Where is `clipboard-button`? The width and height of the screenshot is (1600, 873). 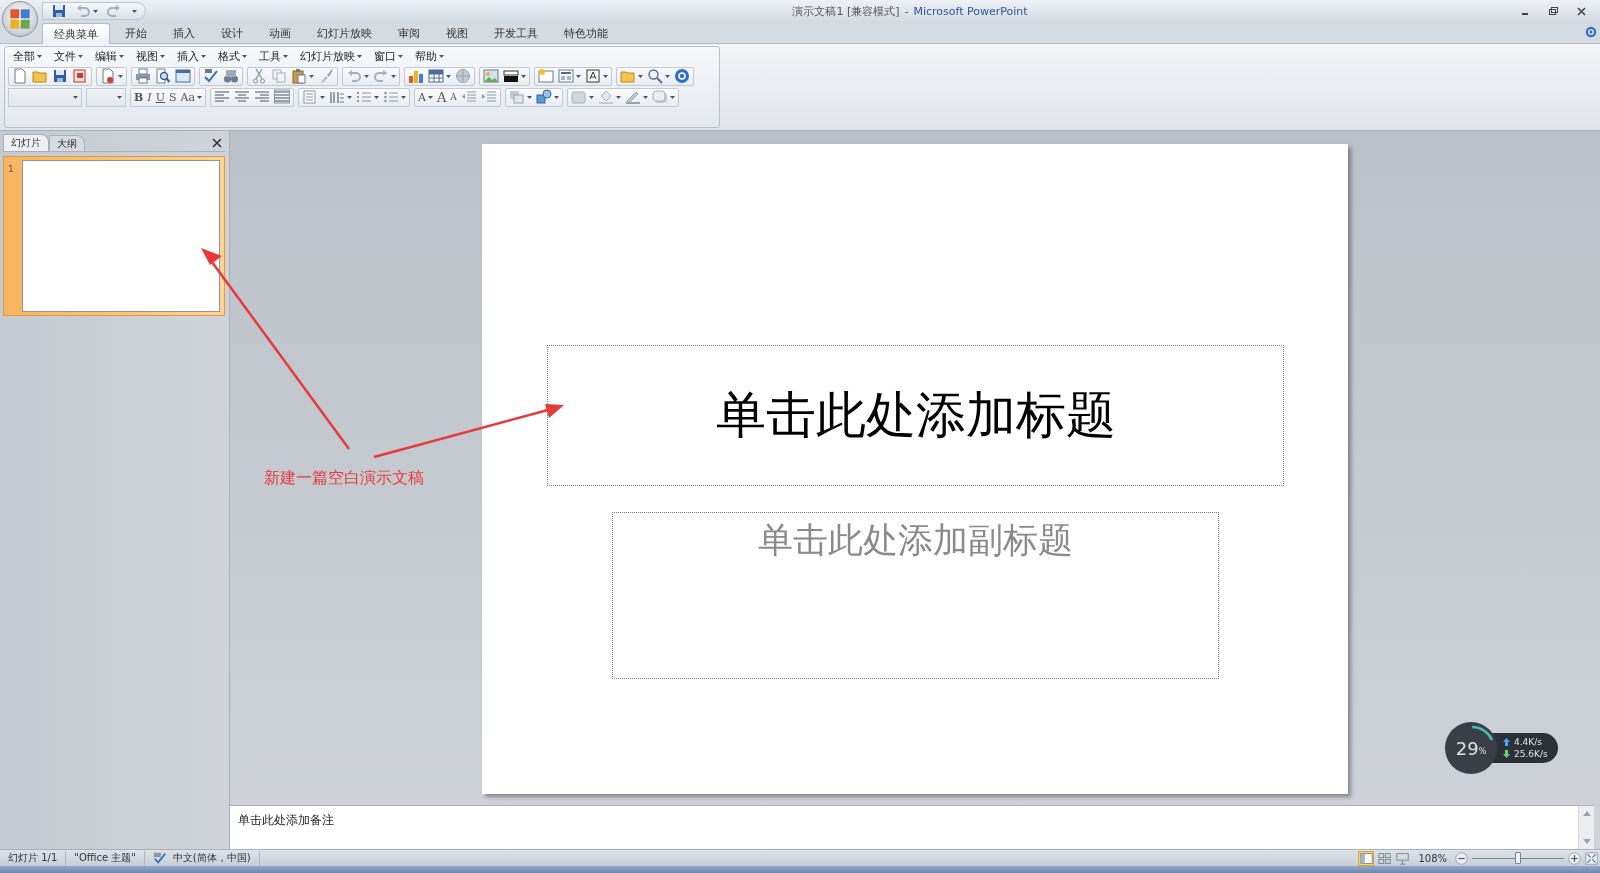 clipboard-button is located at coordinates (302, 76).